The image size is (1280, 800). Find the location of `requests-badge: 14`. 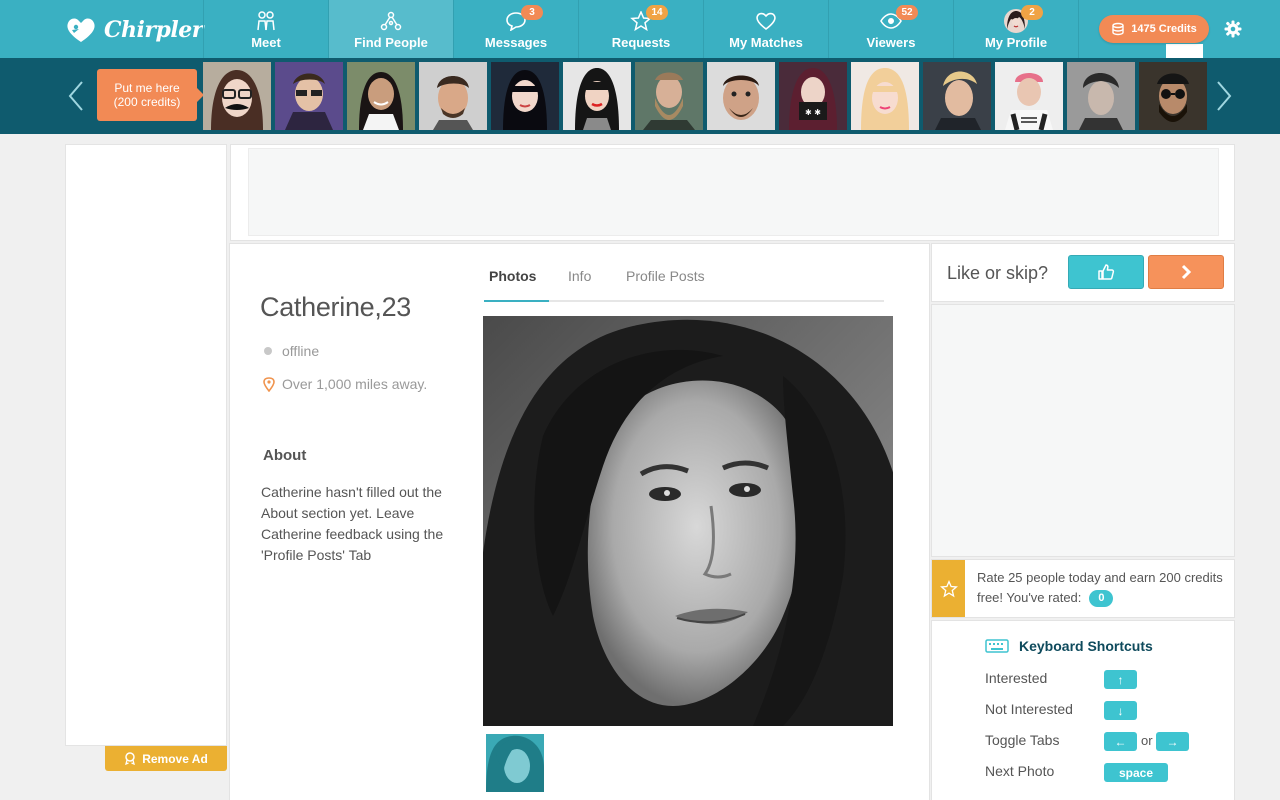

requests-badge: 14 is located at coordinates (657, 12).